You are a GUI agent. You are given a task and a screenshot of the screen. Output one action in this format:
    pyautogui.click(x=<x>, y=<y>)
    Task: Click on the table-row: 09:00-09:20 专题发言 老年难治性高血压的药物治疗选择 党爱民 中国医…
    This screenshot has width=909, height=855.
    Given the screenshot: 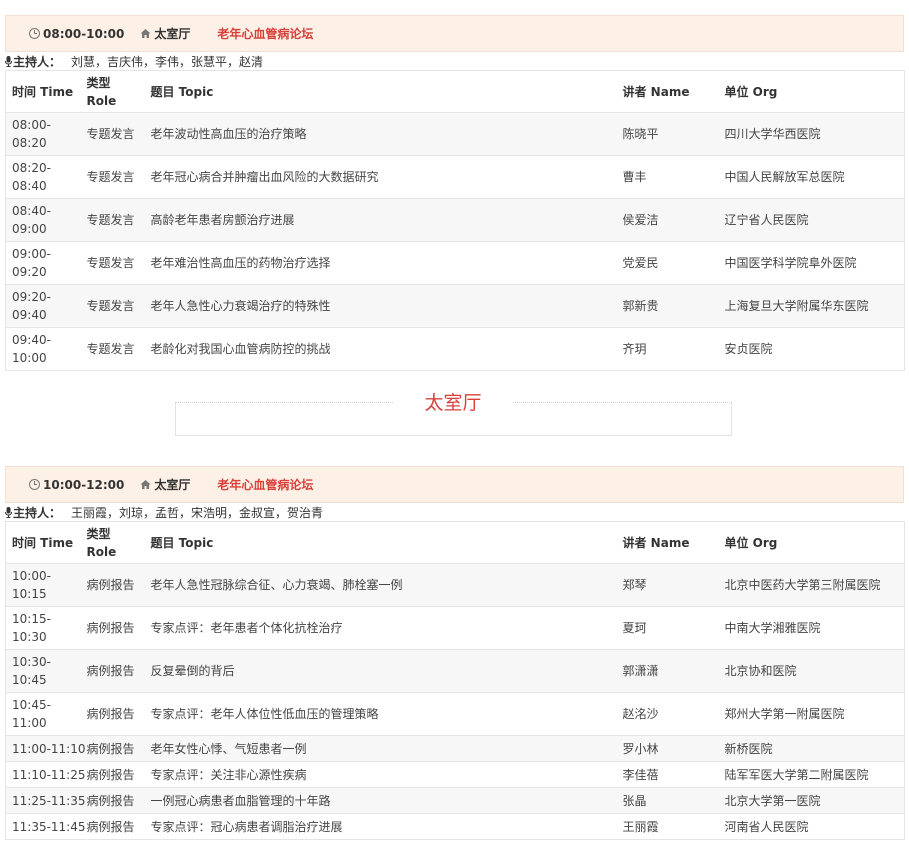 What is the action you would take?
    pyautogui.click(x=455, y=263)
    